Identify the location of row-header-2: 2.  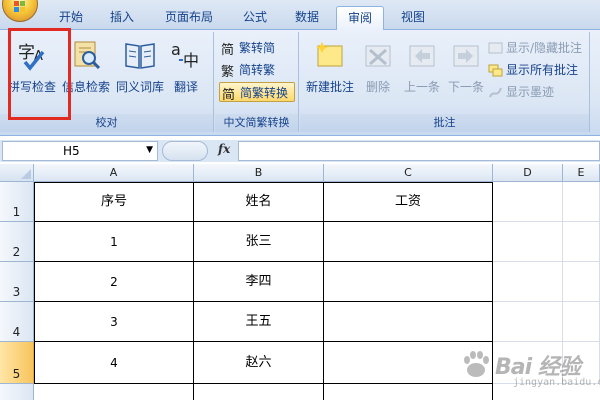
(17, 242).